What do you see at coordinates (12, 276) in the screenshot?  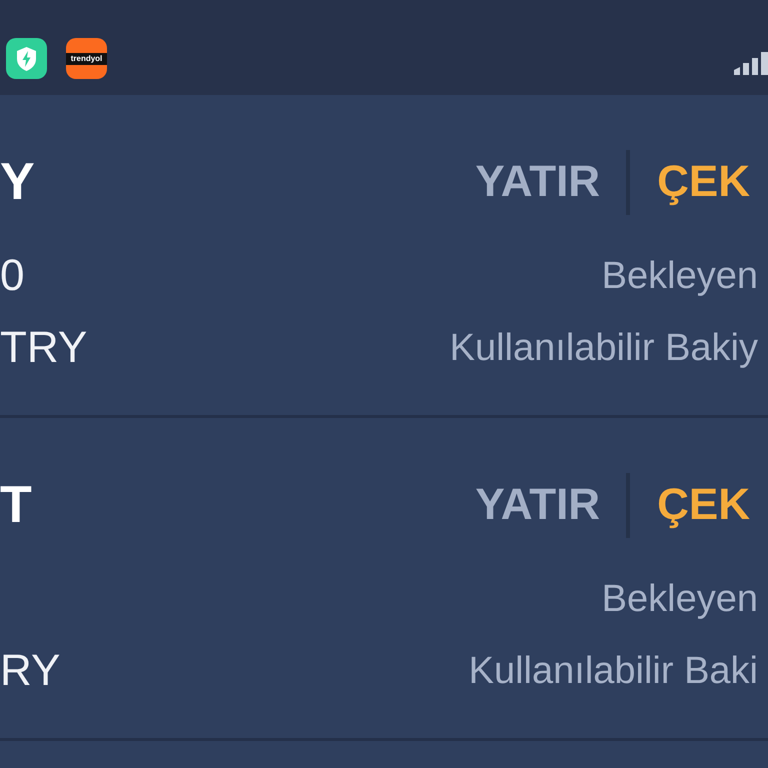 I see `balance-value: 0` at bounding box center [12, 276].